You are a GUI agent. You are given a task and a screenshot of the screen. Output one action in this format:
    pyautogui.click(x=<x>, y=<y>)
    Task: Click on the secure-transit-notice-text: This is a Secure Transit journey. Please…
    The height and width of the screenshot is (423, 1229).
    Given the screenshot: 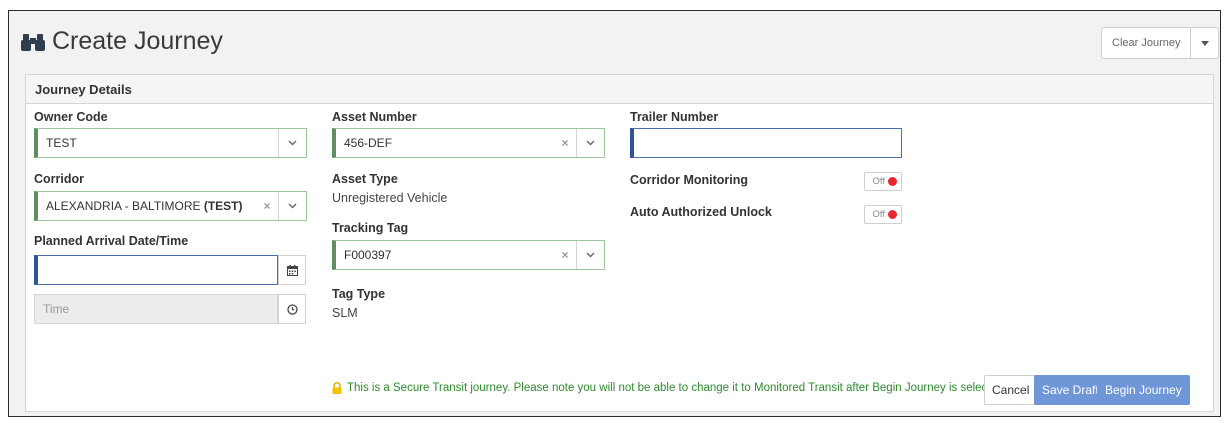 What is the action you would take?
    pyautogui.click(x=677, y=388)
    